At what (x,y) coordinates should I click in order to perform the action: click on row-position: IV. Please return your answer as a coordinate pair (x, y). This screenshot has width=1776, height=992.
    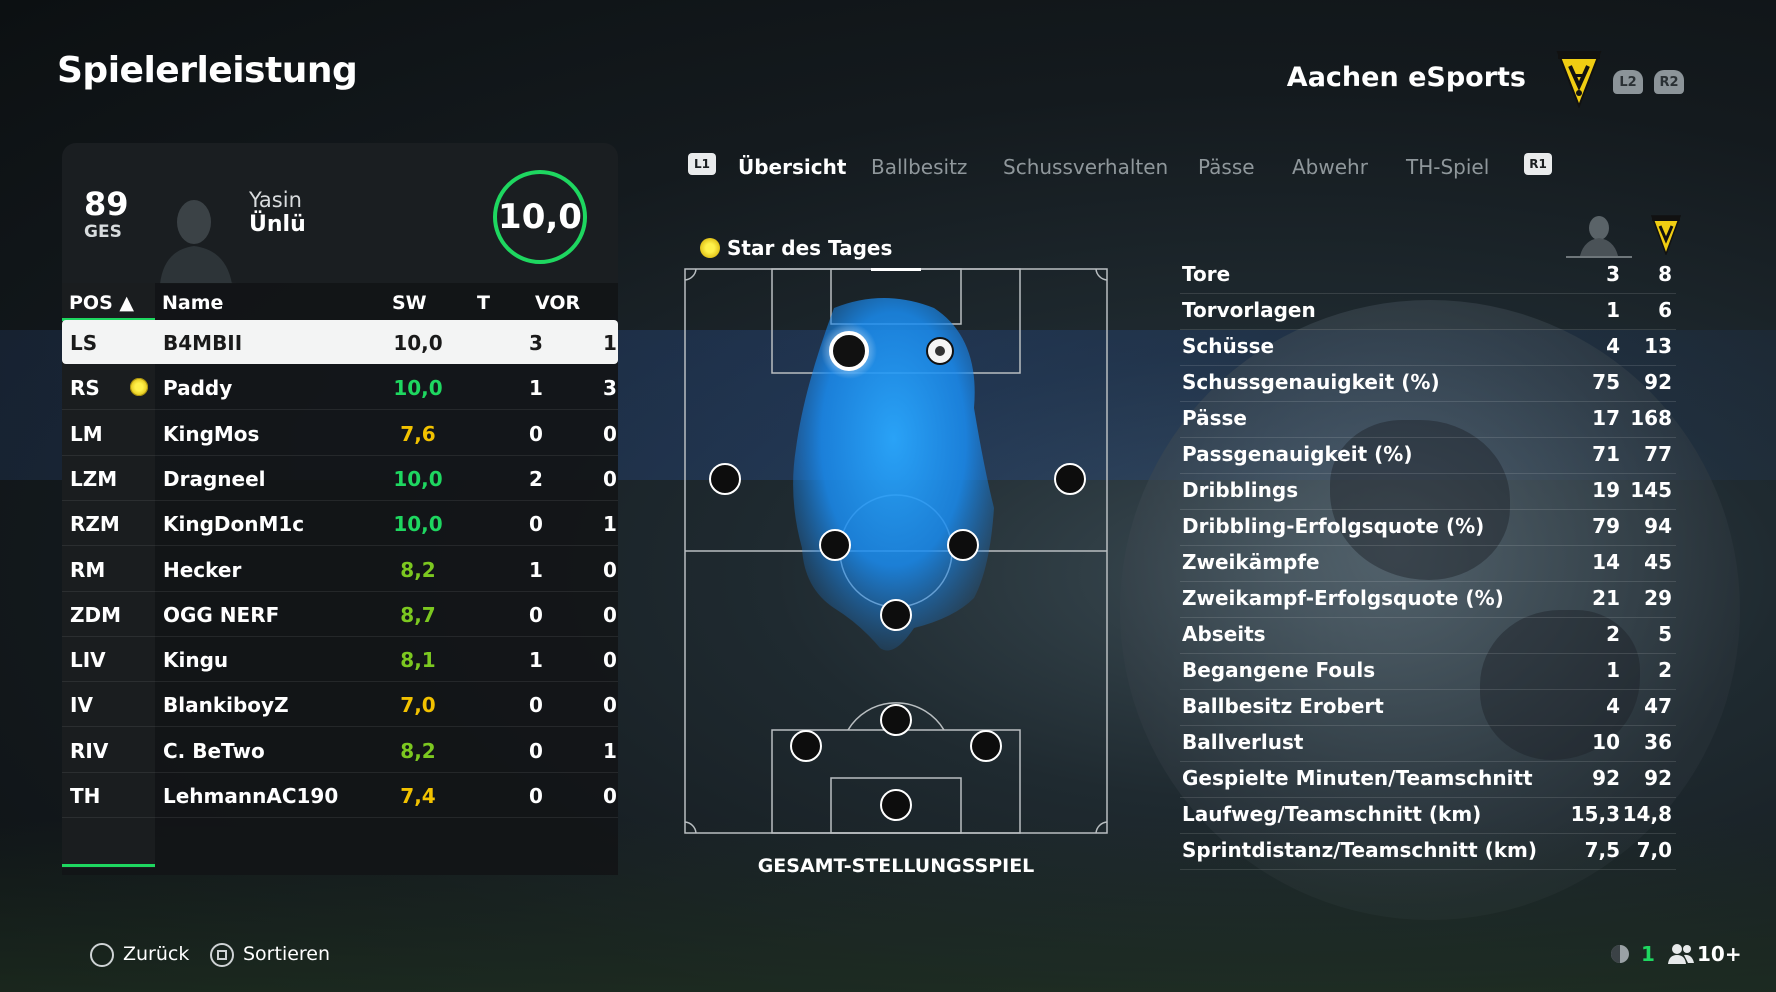
    Looking at the image, I should click on (81, 705).